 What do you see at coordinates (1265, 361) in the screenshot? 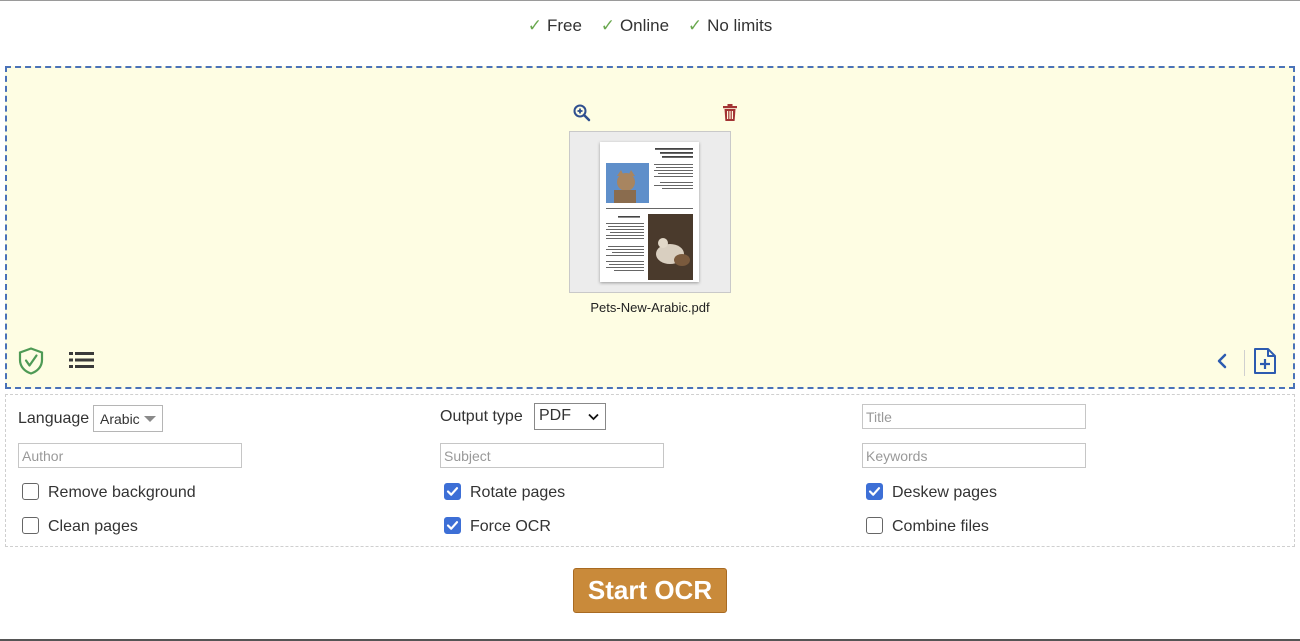
I see `add-file-icon` at bounding box center [1265, 361].